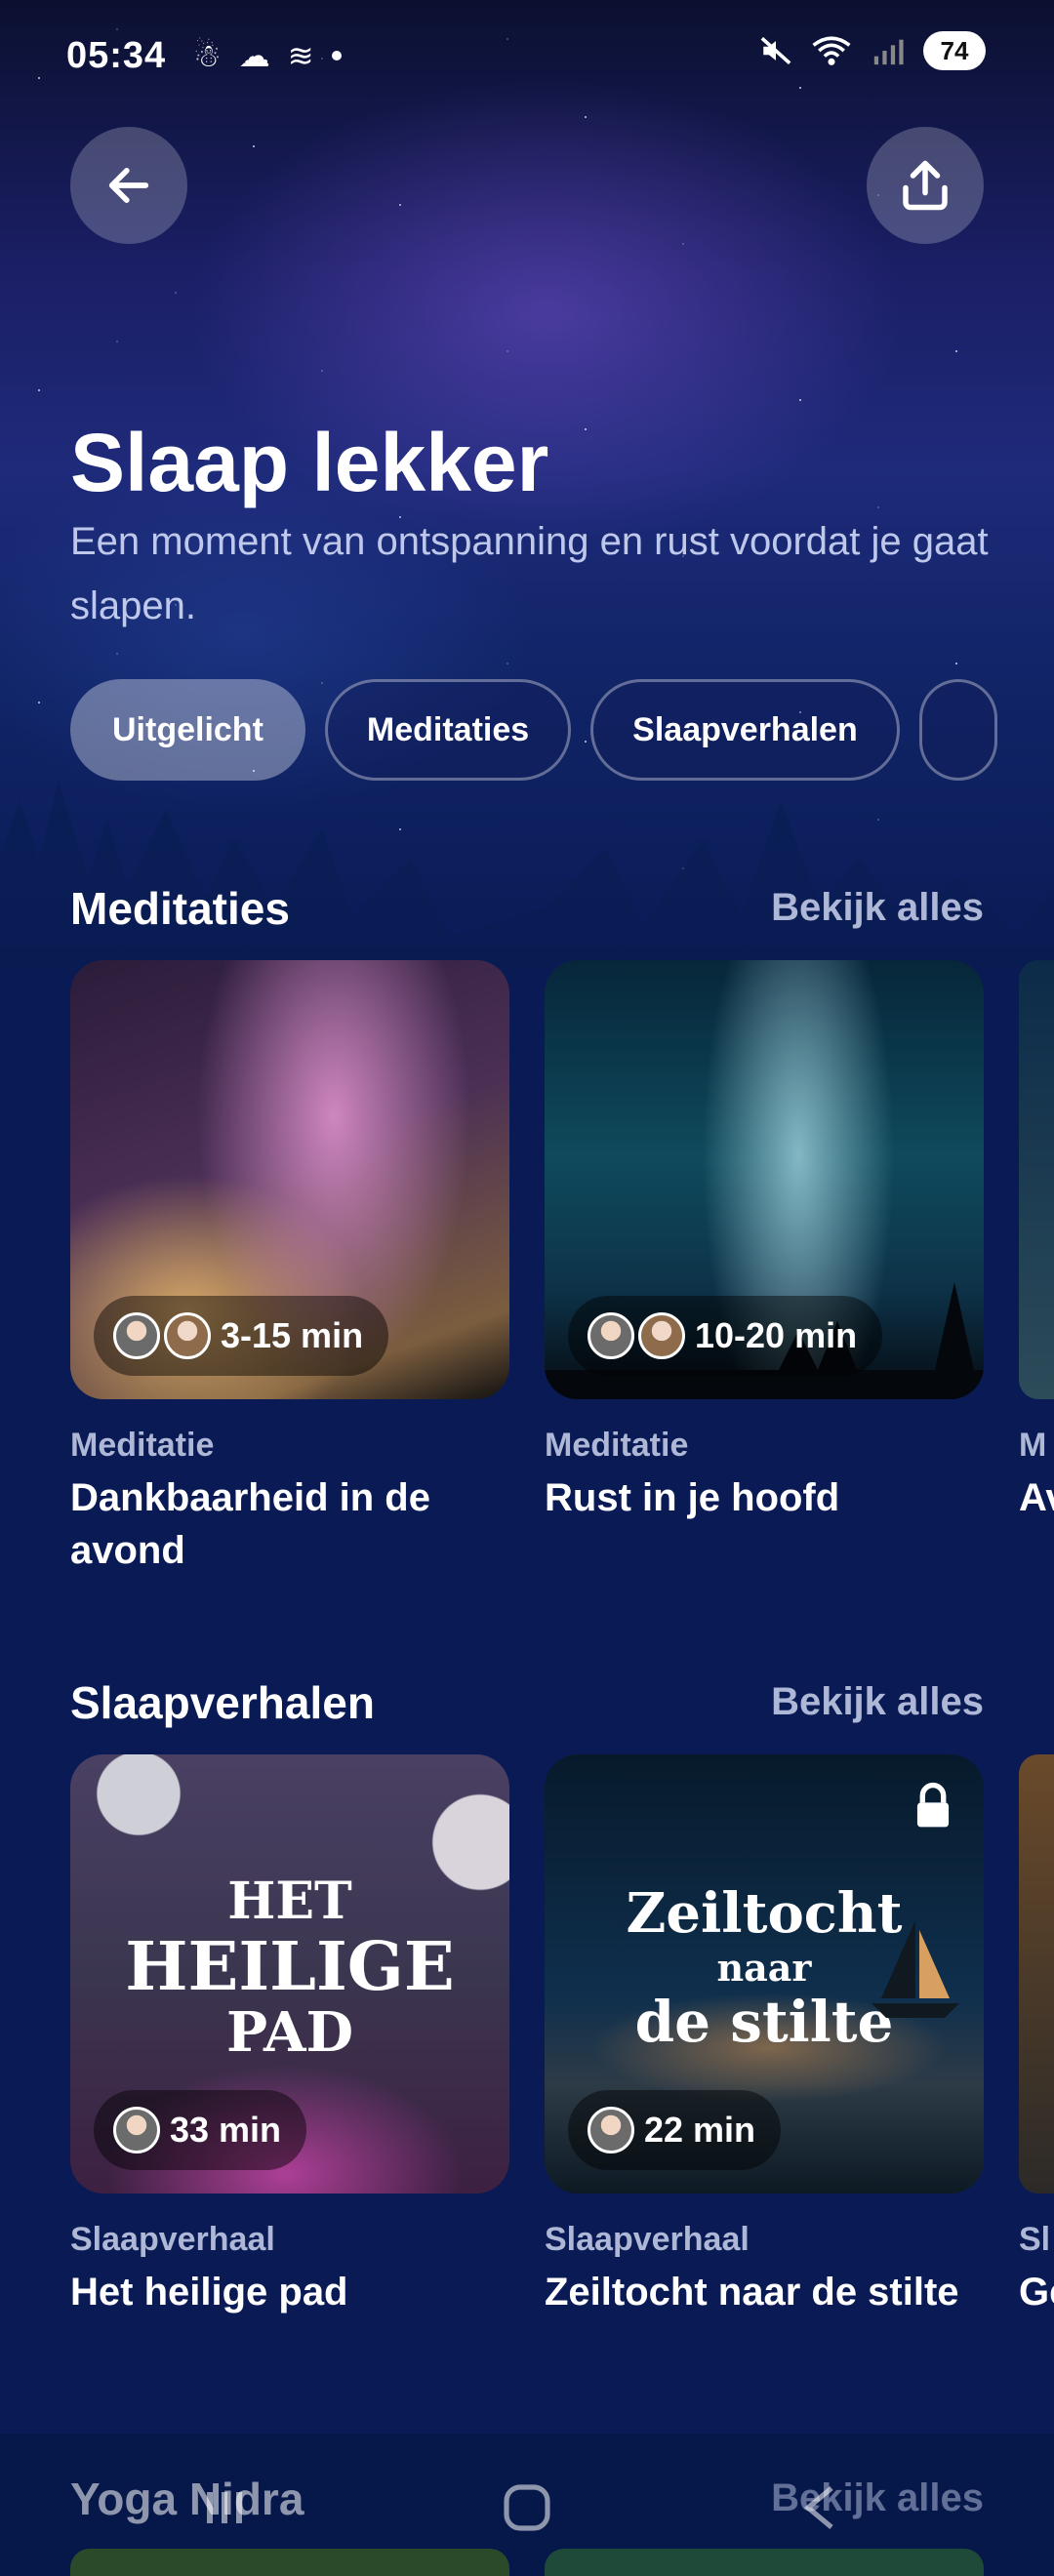  I want to click on share-icon, so click(926, 185).